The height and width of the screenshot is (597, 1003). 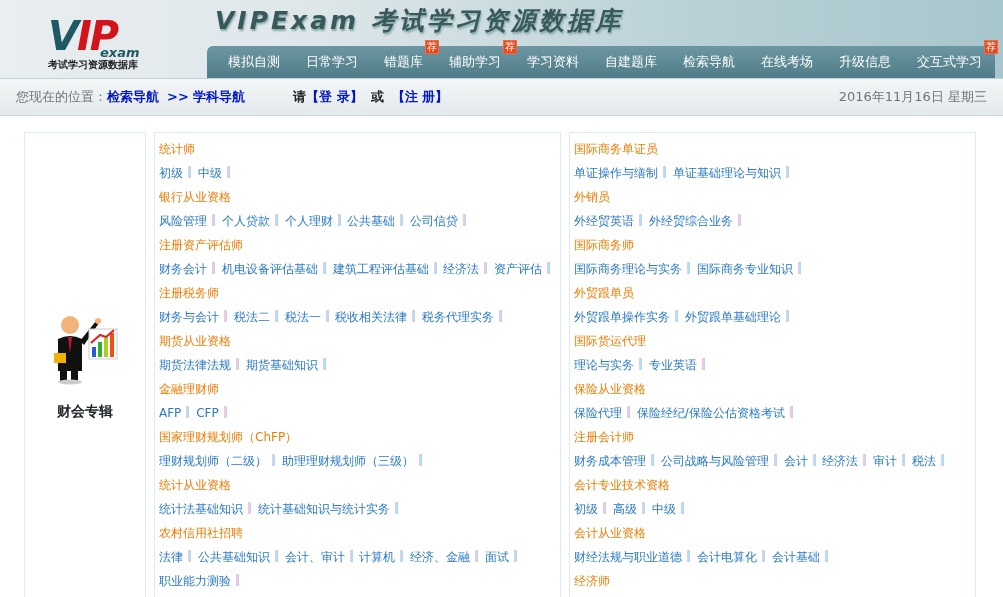 I want to click on exam-category-title: 国际商务师, so click(x=772, y=245).